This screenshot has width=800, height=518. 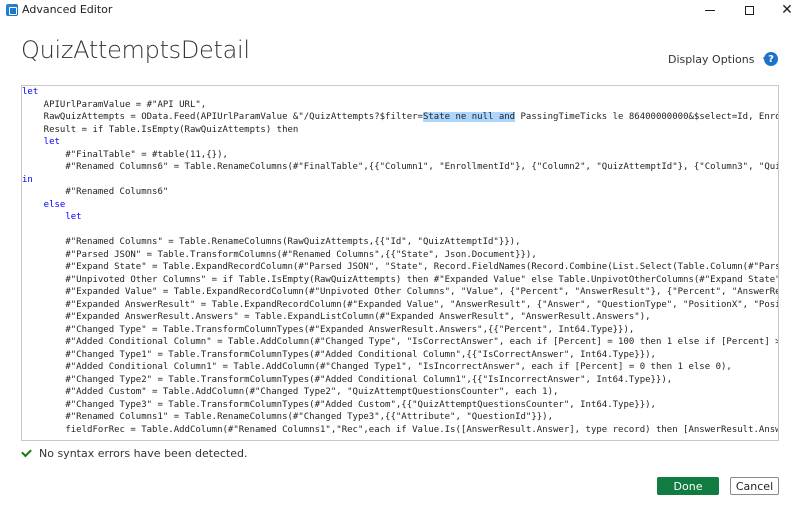 What do you see at coordinates (400, 230) in the screenshot?
I see `code-line` at bounding box center [400, 230].